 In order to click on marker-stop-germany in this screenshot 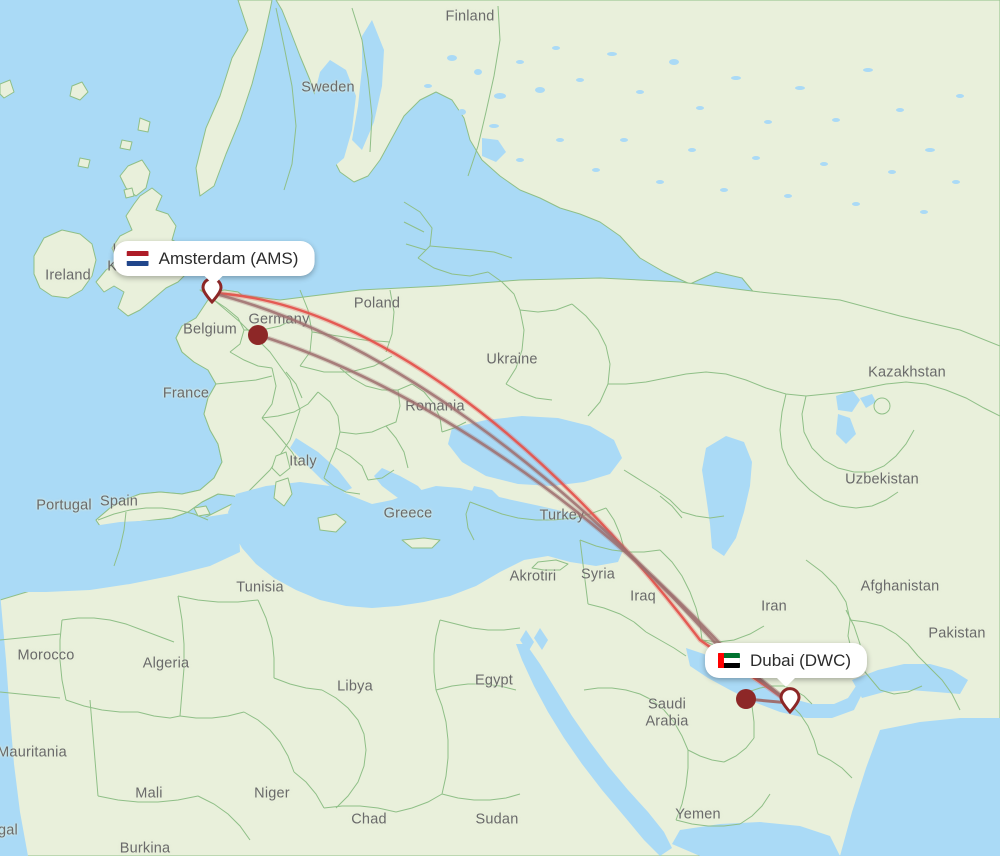, I will do `click(258, 335)`.